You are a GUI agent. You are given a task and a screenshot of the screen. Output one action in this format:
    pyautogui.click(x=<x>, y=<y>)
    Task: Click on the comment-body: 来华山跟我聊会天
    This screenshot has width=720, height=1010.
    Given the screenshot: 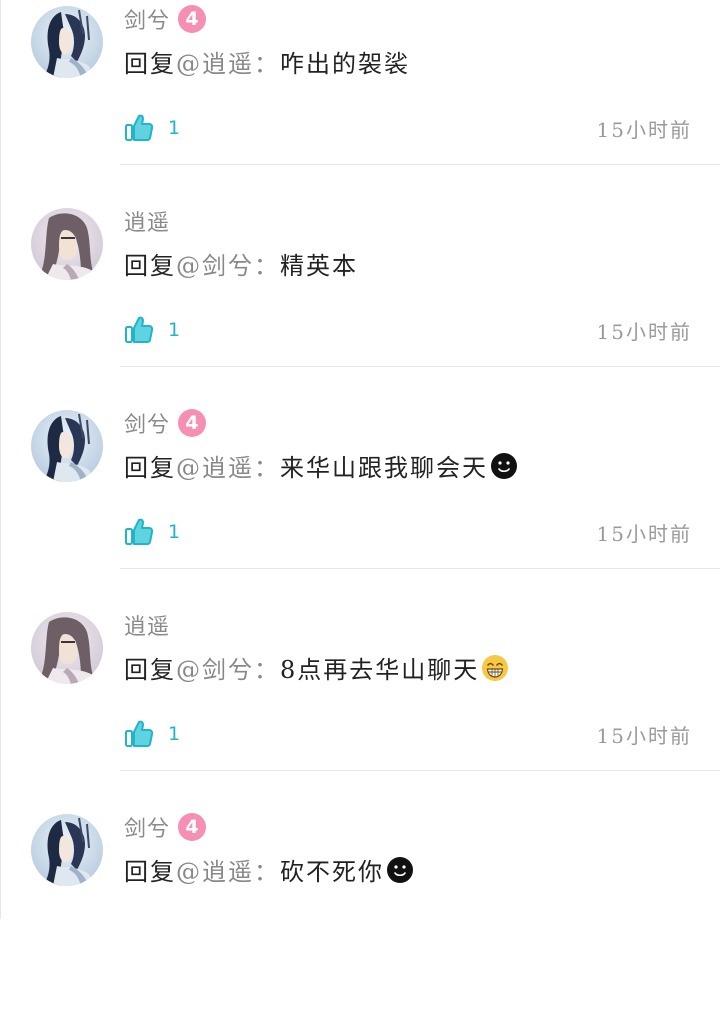 What is the action you would take?
    pyautogui.click(x=384, y=468)
    